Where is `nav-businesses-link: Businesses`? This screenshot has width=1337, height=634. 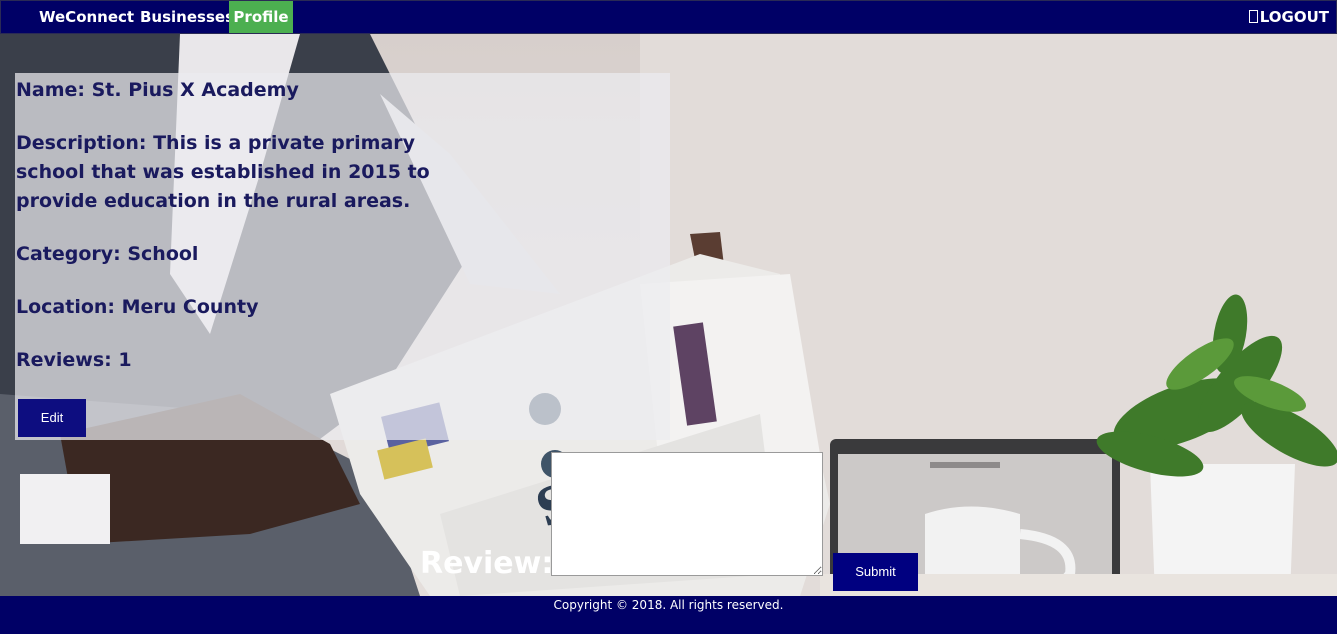 nav-businesses-link: Businesses is located at coordinates (187, 17).